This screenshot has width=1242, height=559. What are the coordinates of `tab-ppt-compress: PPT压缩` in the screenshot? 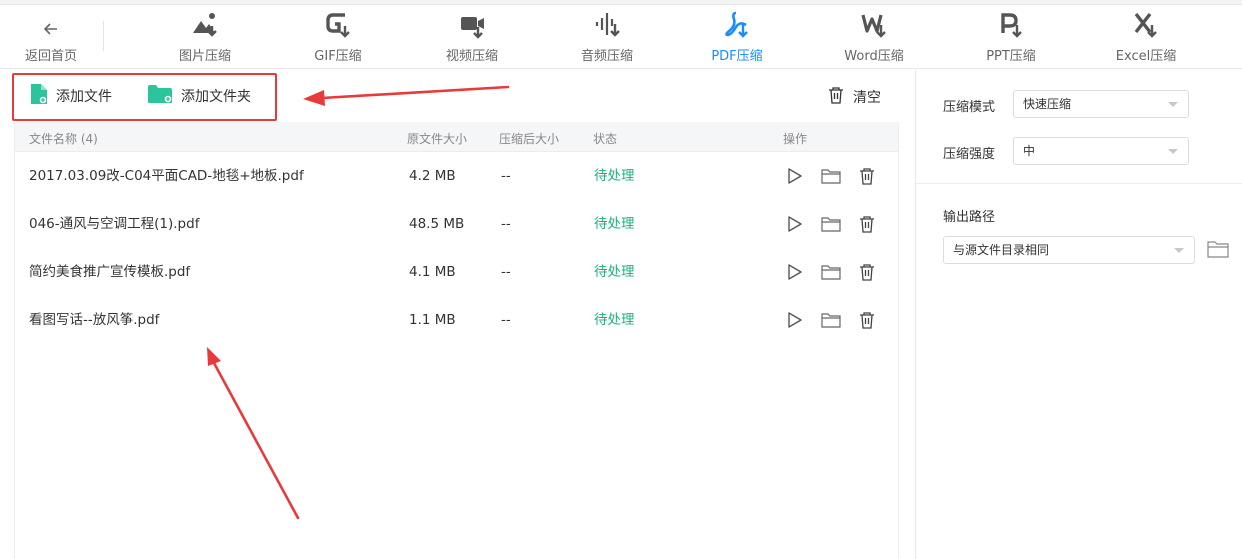 It's located at (1011, 37).